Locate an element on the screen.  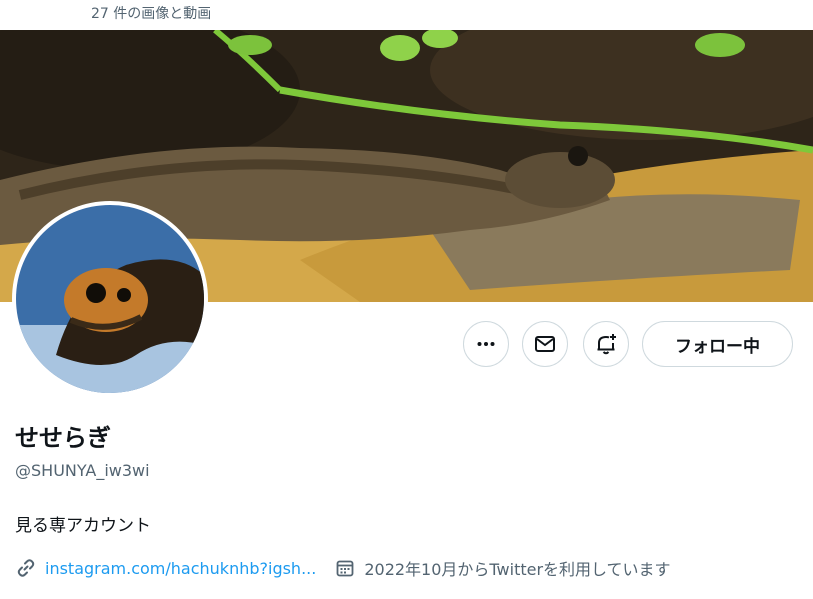
avatar-image is located at coordinates (110, 299).